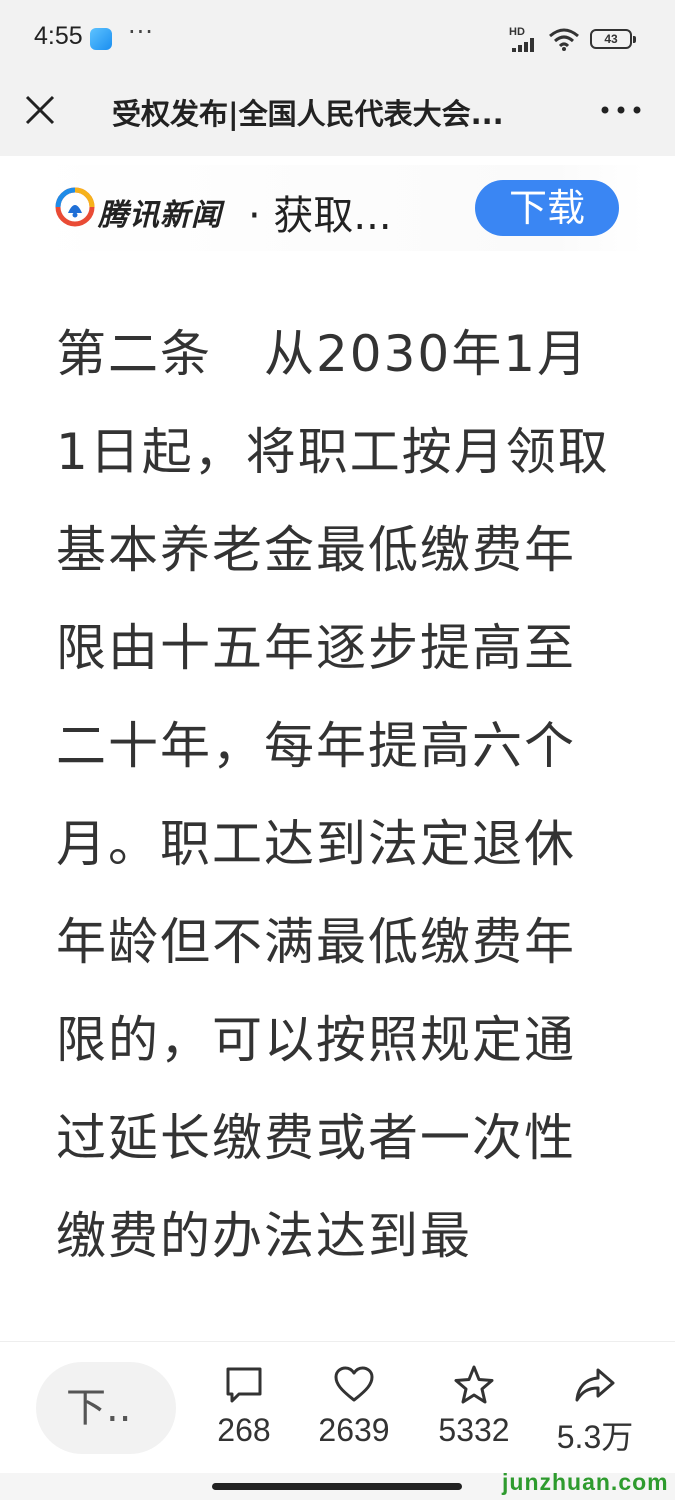 The image size is (675, 1500). I want to click on share-count: 5.3万, so click(595, 1437).